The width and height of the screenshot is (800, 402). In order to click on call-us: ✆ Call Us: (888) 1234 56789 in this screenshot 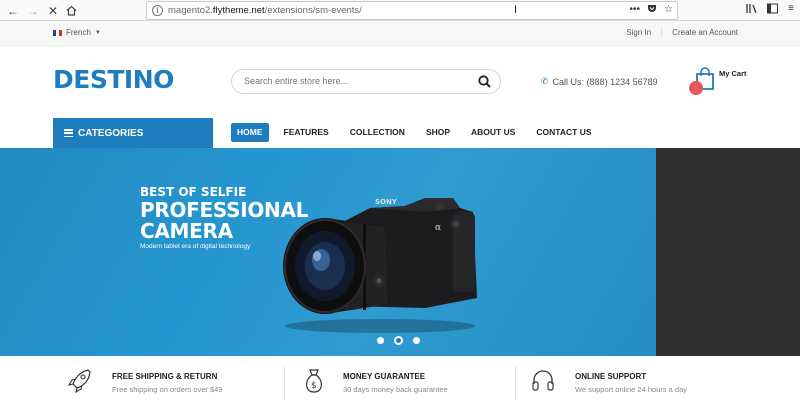, I will do `click(599, 81)`.